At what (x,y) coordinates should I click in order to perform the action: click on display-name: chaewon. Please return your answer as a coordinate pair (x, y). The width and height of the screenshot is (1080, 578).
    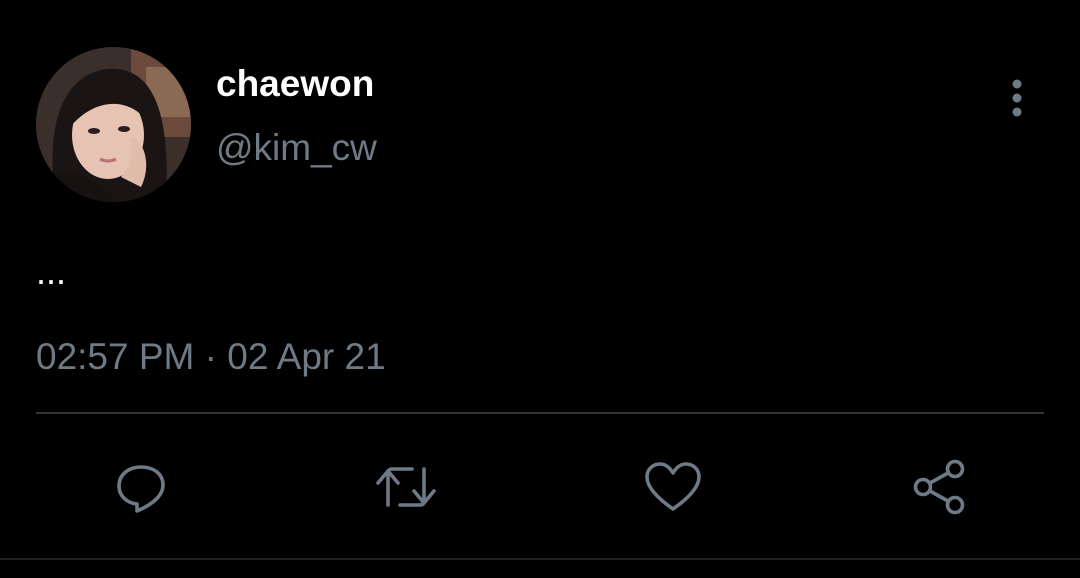
    Looking at the image, I should click on (295, 84).